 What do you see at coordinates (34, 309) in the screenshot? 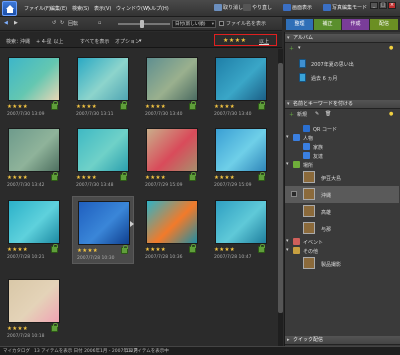
I see `photo-cell: ★★★★ 2007/7/28 10:18` at bounding box center [34, 309].